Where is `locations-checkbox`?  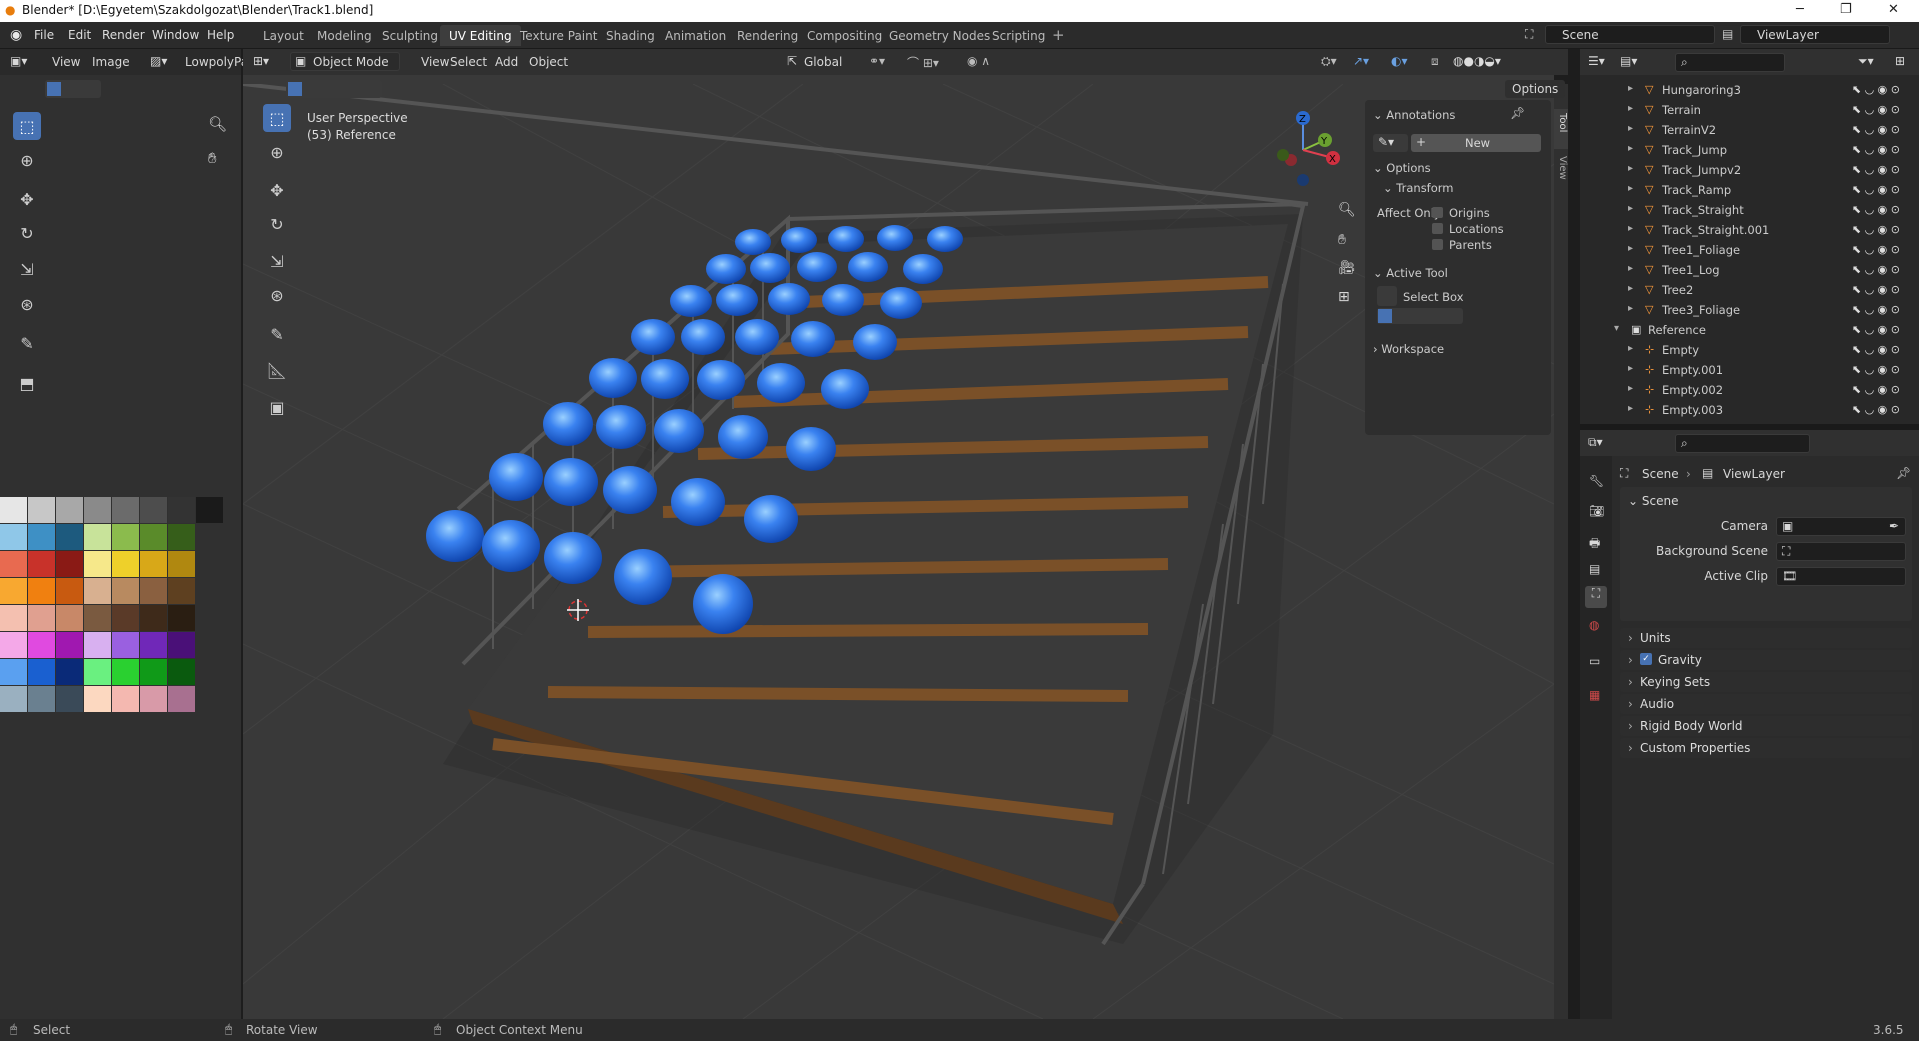 locations-checkbox is located at coordinates (1437, 228).